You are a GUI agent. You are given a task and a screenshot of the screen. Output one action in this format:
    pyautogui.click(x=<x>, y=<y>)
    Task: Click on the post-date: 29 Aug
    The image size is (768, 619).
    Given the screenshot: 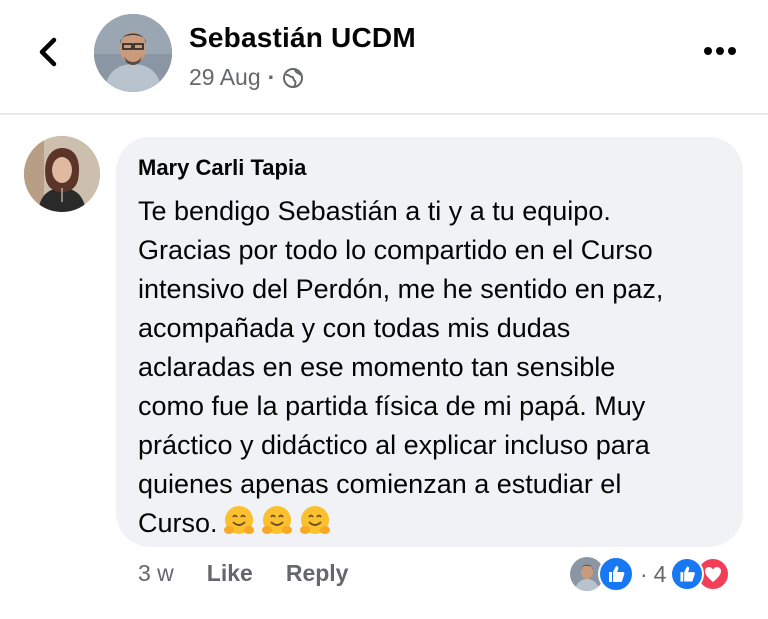 What is the action you would take?
    pyautogui.click(x=225, y=77)
    